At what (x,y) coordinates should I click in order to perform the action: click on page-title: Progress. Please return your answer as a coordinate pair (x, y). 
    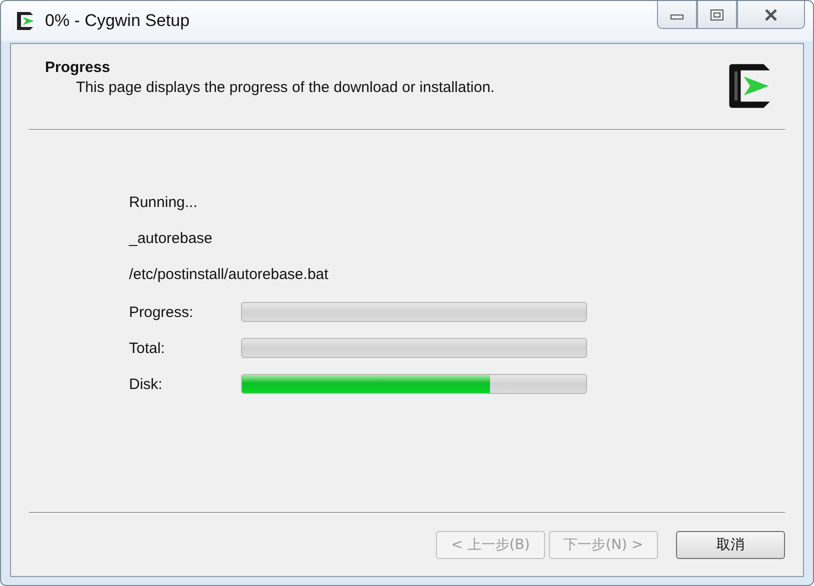
    Looking at the image, I should click on (78, 67).